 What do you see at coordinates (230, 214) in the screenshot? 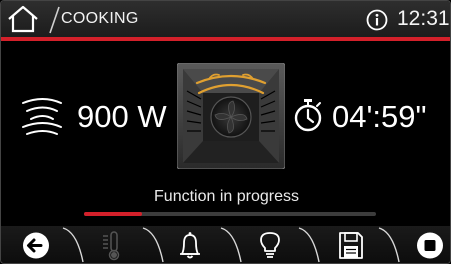
I see `progress-bar` at bounding box center [230, 214].